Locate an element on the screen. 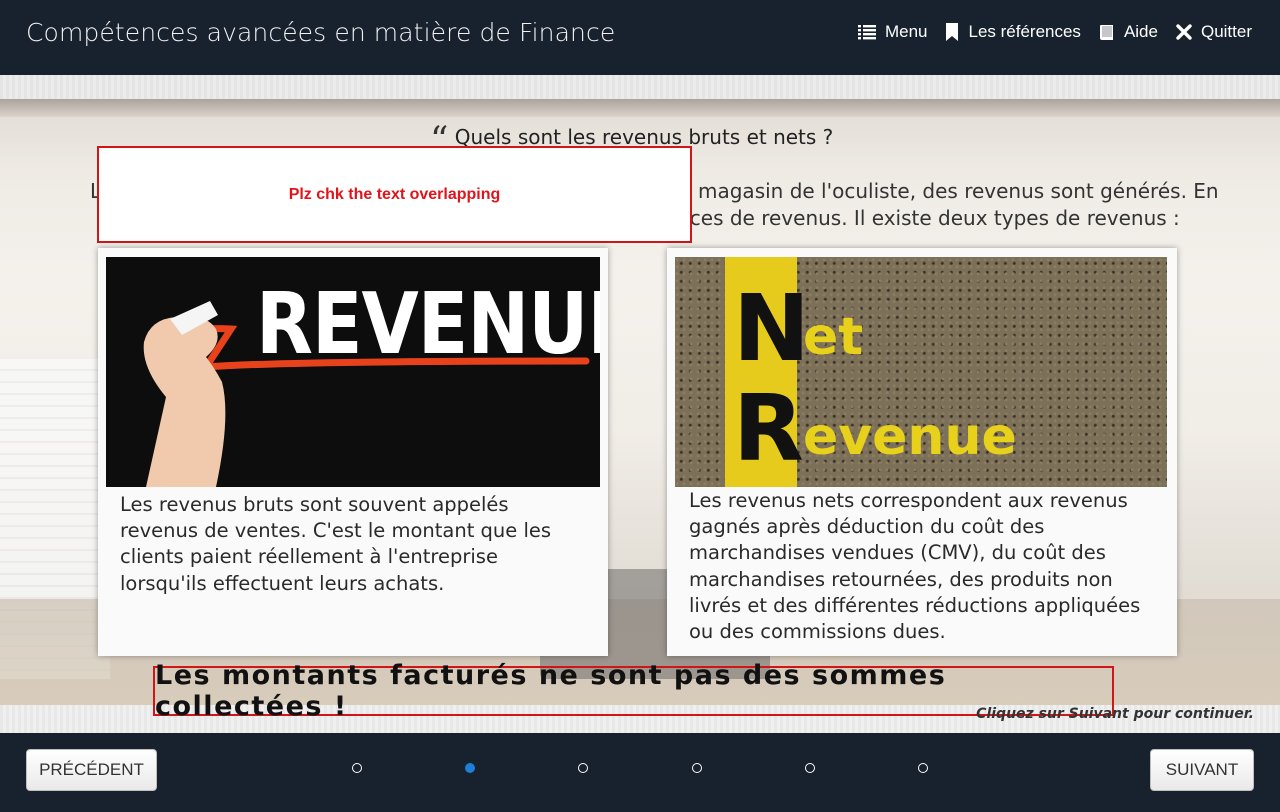 The width and height of the screenshot is (1280, 812). review-comment-box: Plz chk the text overlapping is located at coordinates (394, 194).